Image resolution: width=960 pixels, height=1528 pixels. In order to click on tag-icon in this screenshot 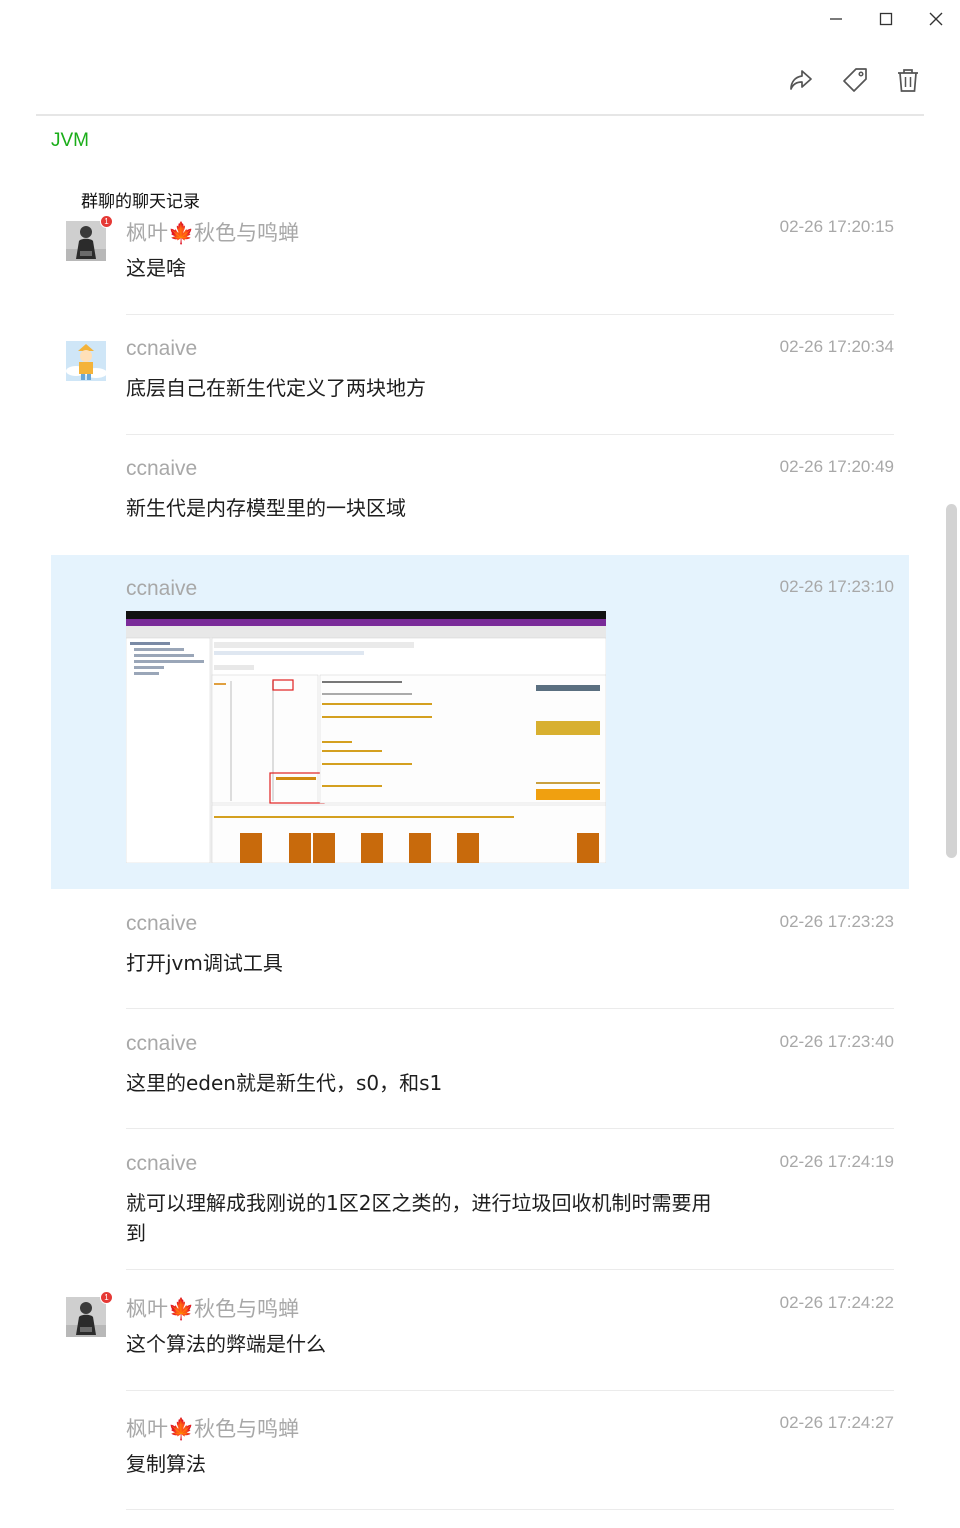, I will do `click(855, 80)`.